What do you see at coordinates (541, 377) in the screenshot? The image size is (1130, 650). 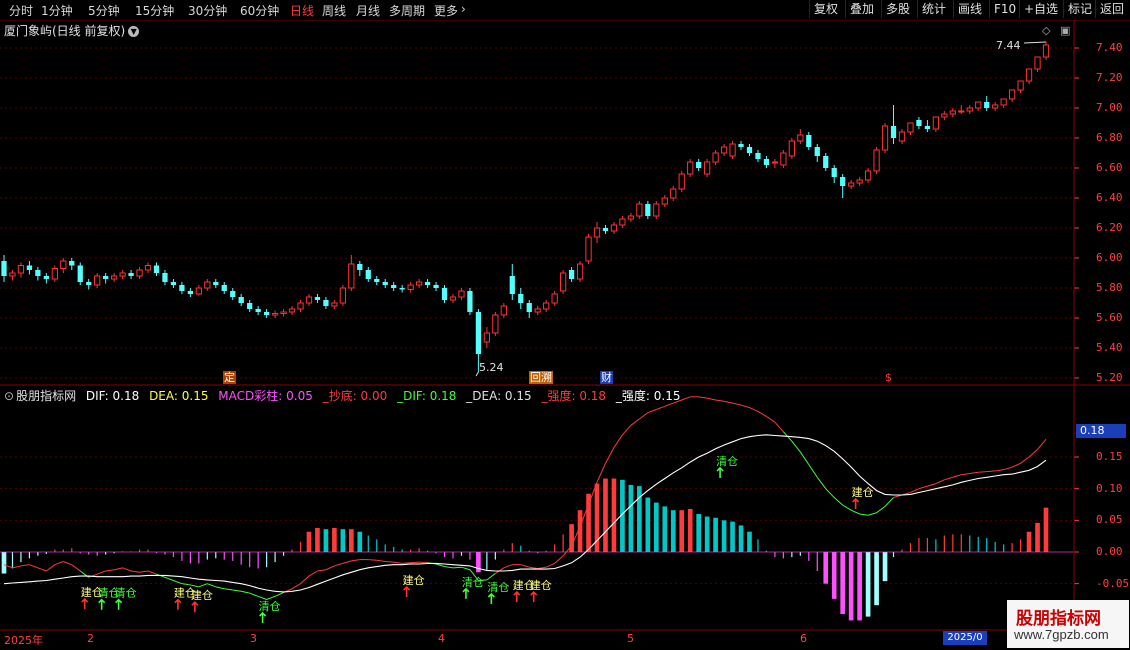 I see `event-marker-huisu: 回溯` at bounding box center [541, 377].